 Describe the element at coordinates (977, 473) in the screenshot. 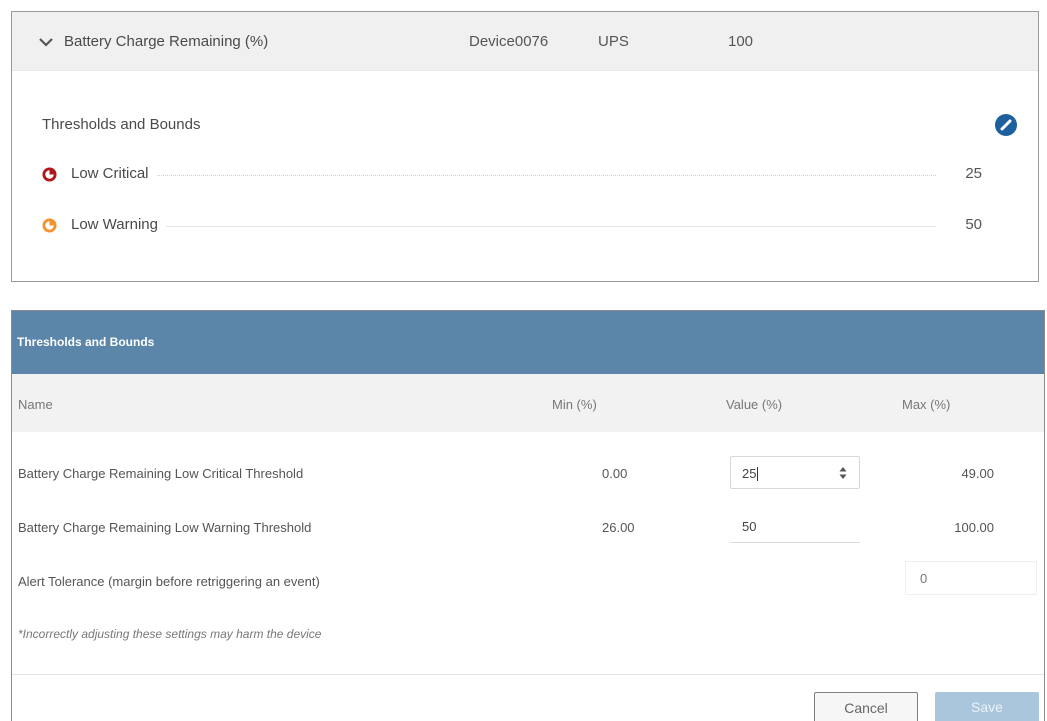

I see `threshold-max: 49.00` at that location.